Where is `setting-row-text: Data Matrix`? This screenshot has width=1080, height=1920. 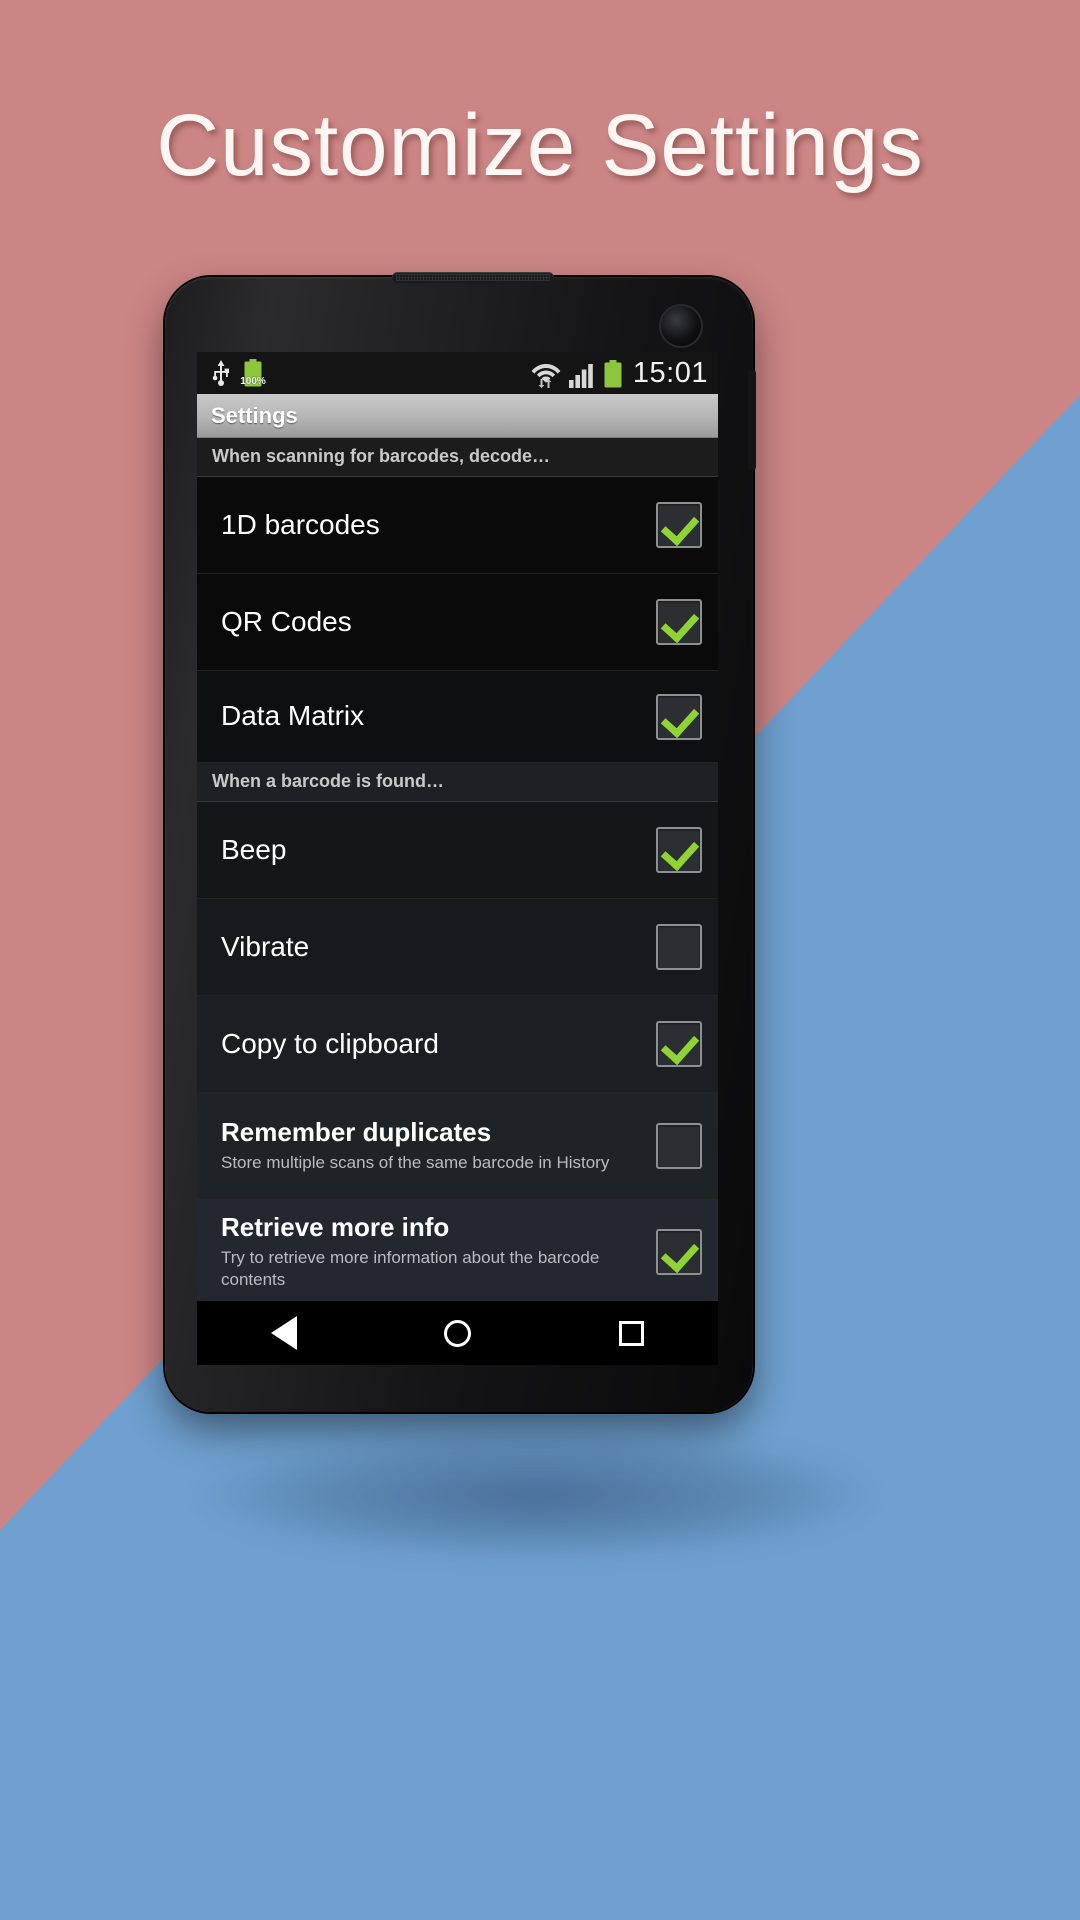 setting-row-text: Data Matrix is located at coordinates (438, 716).